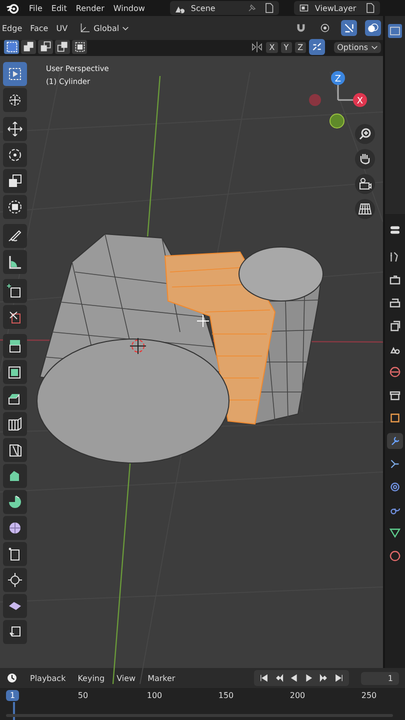 Image resolution: width=405 pixels, height=720 pixels. Describe the element at coordinates (365, 134) in the screenshot. I see `zoom-icon` at that location.